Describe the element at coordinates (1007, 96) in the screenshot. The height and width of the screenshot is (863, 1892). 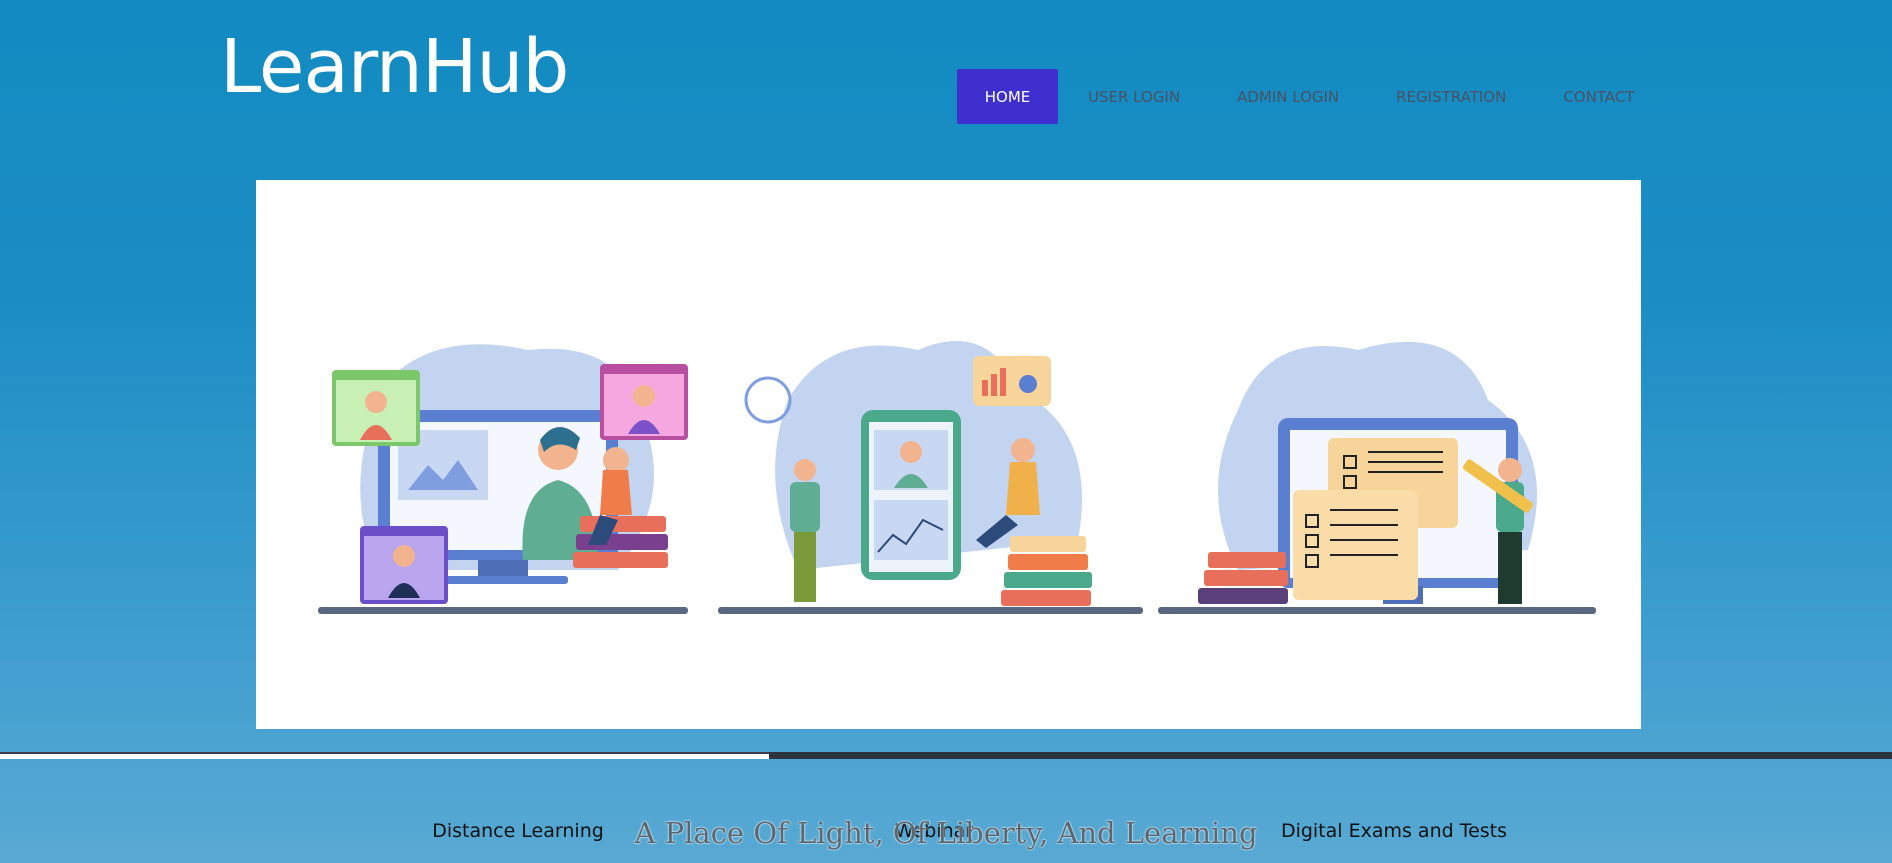
I see `nav-home: HOME` at that location.